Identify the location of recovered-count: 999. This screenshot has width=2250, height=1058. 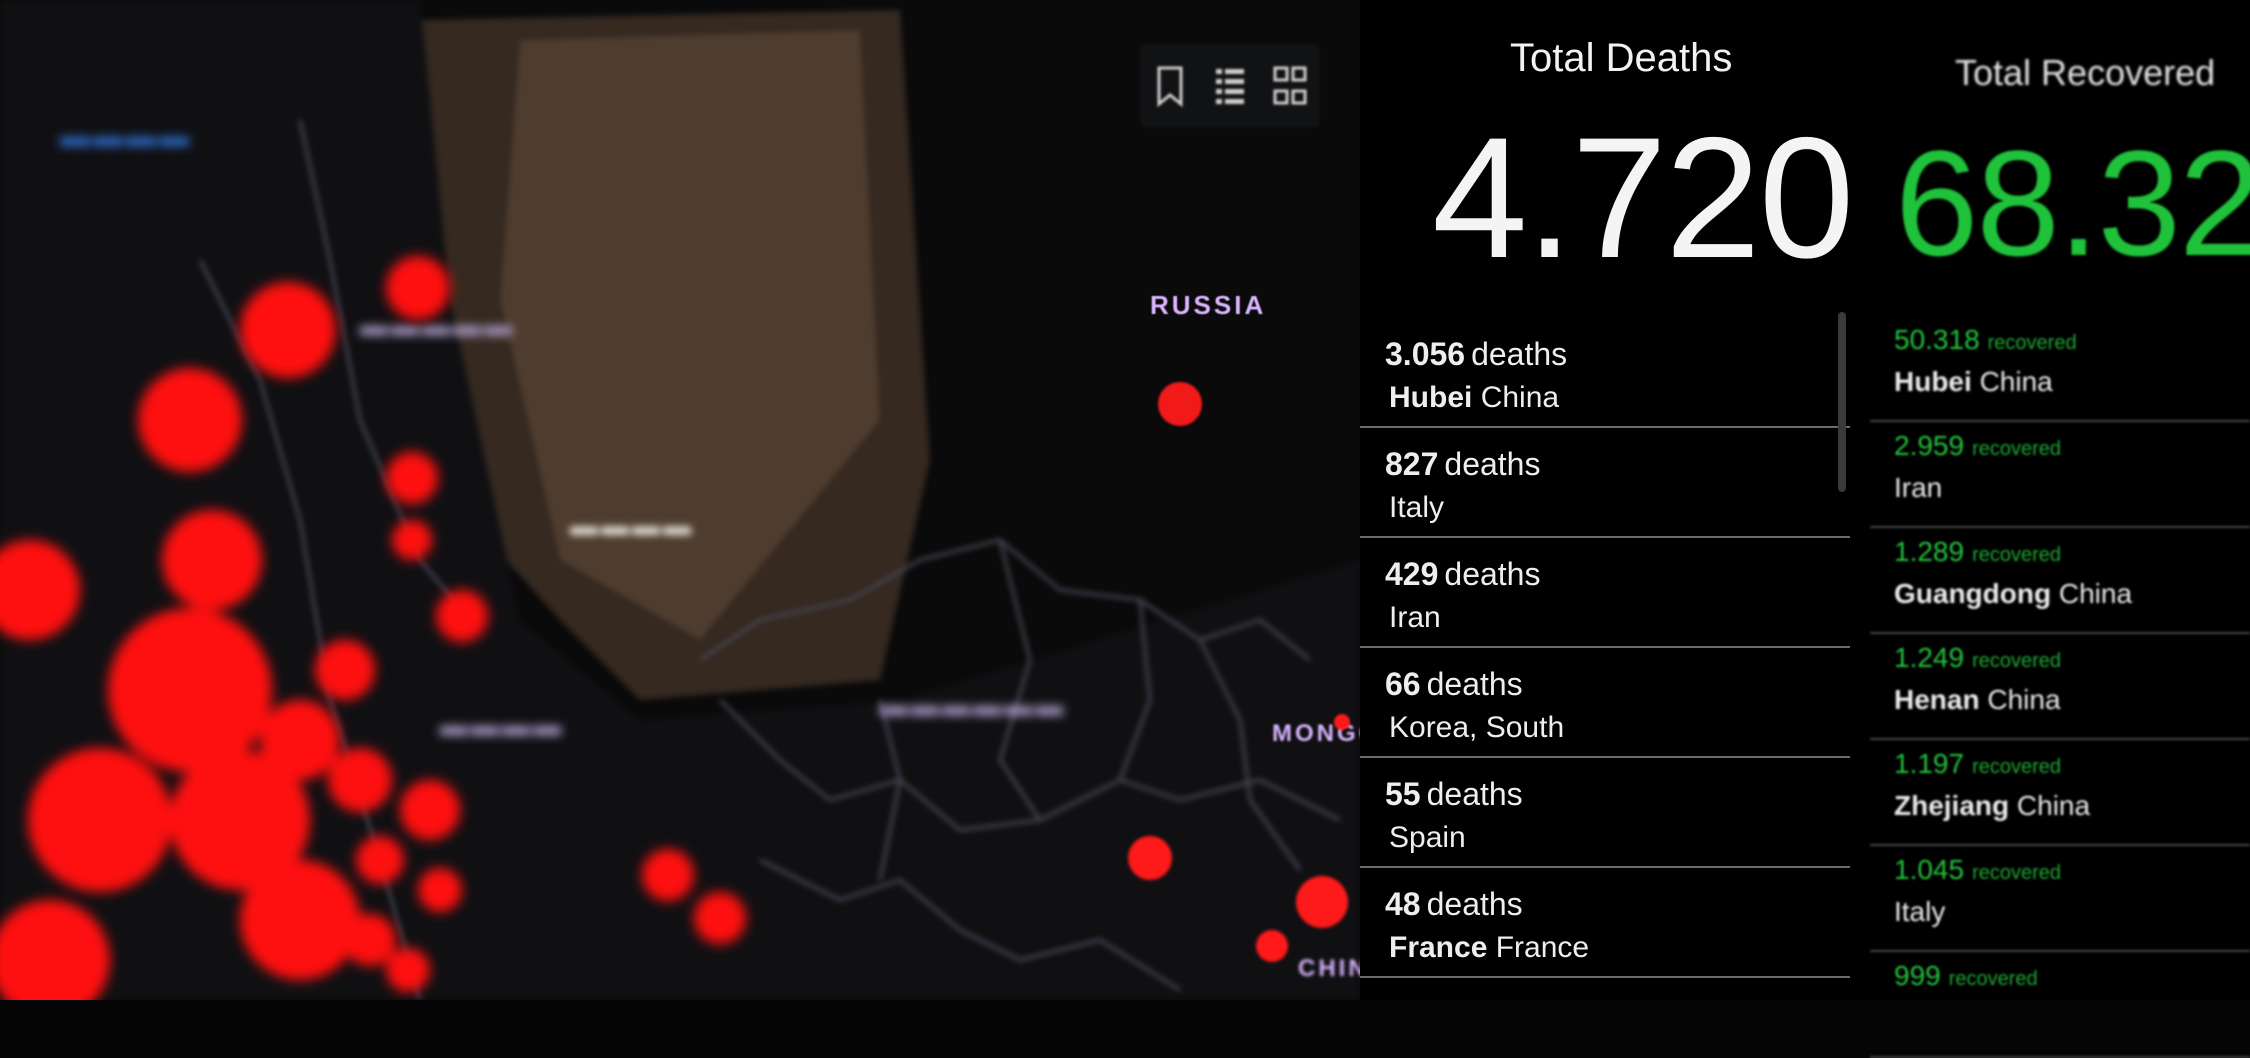
(1917, 975).